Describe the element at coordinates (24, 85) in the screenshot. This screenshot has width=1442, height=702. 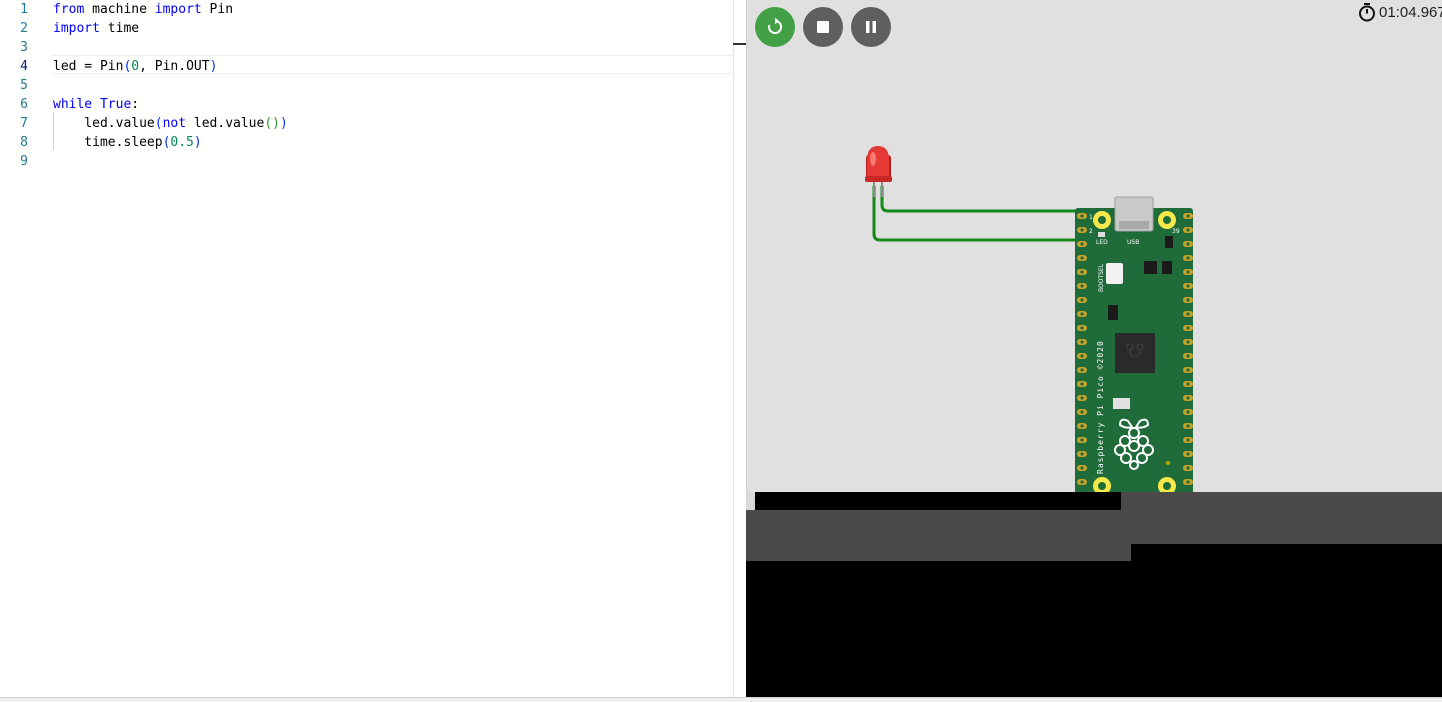
I see `line-number: 5` at that location.